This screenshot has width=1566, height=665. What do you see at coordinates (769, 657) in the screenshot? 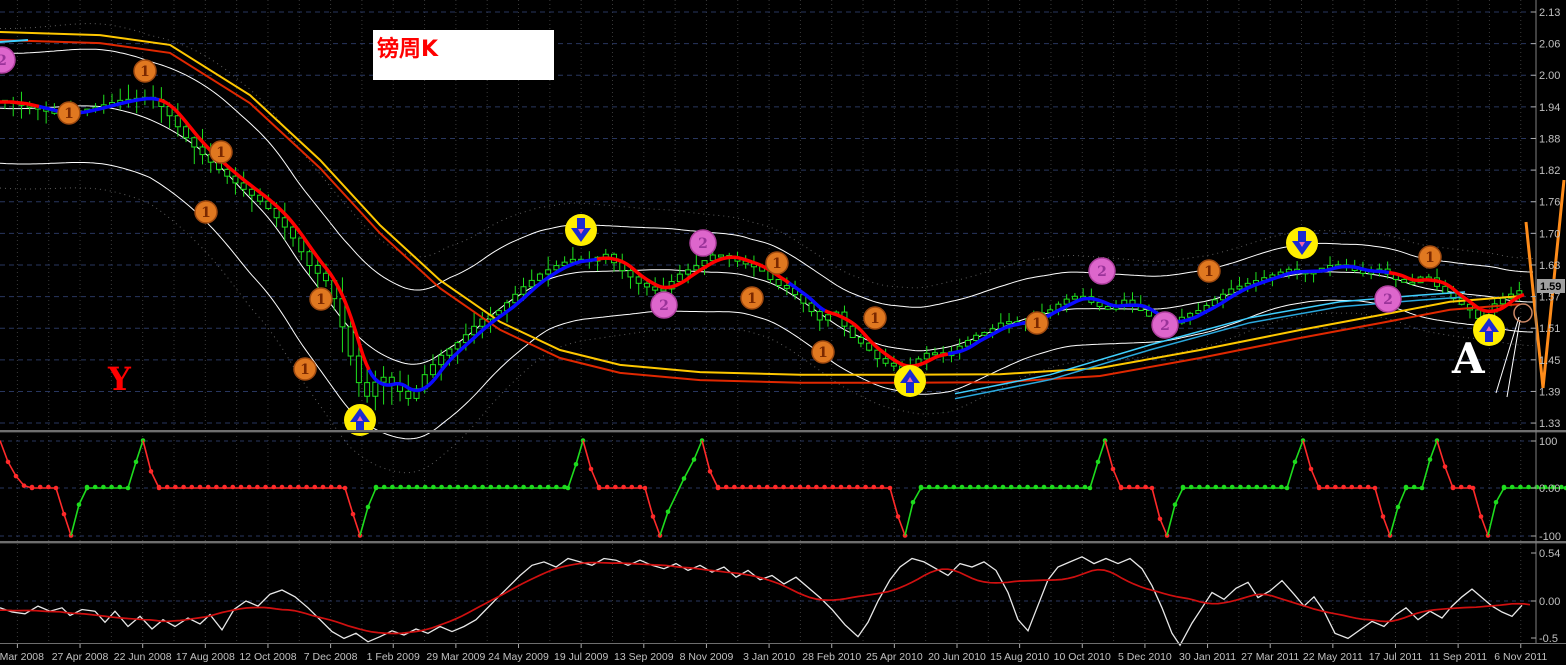
I see `svg-text: 3 Jan 2010` at bounding box center [769, 657].